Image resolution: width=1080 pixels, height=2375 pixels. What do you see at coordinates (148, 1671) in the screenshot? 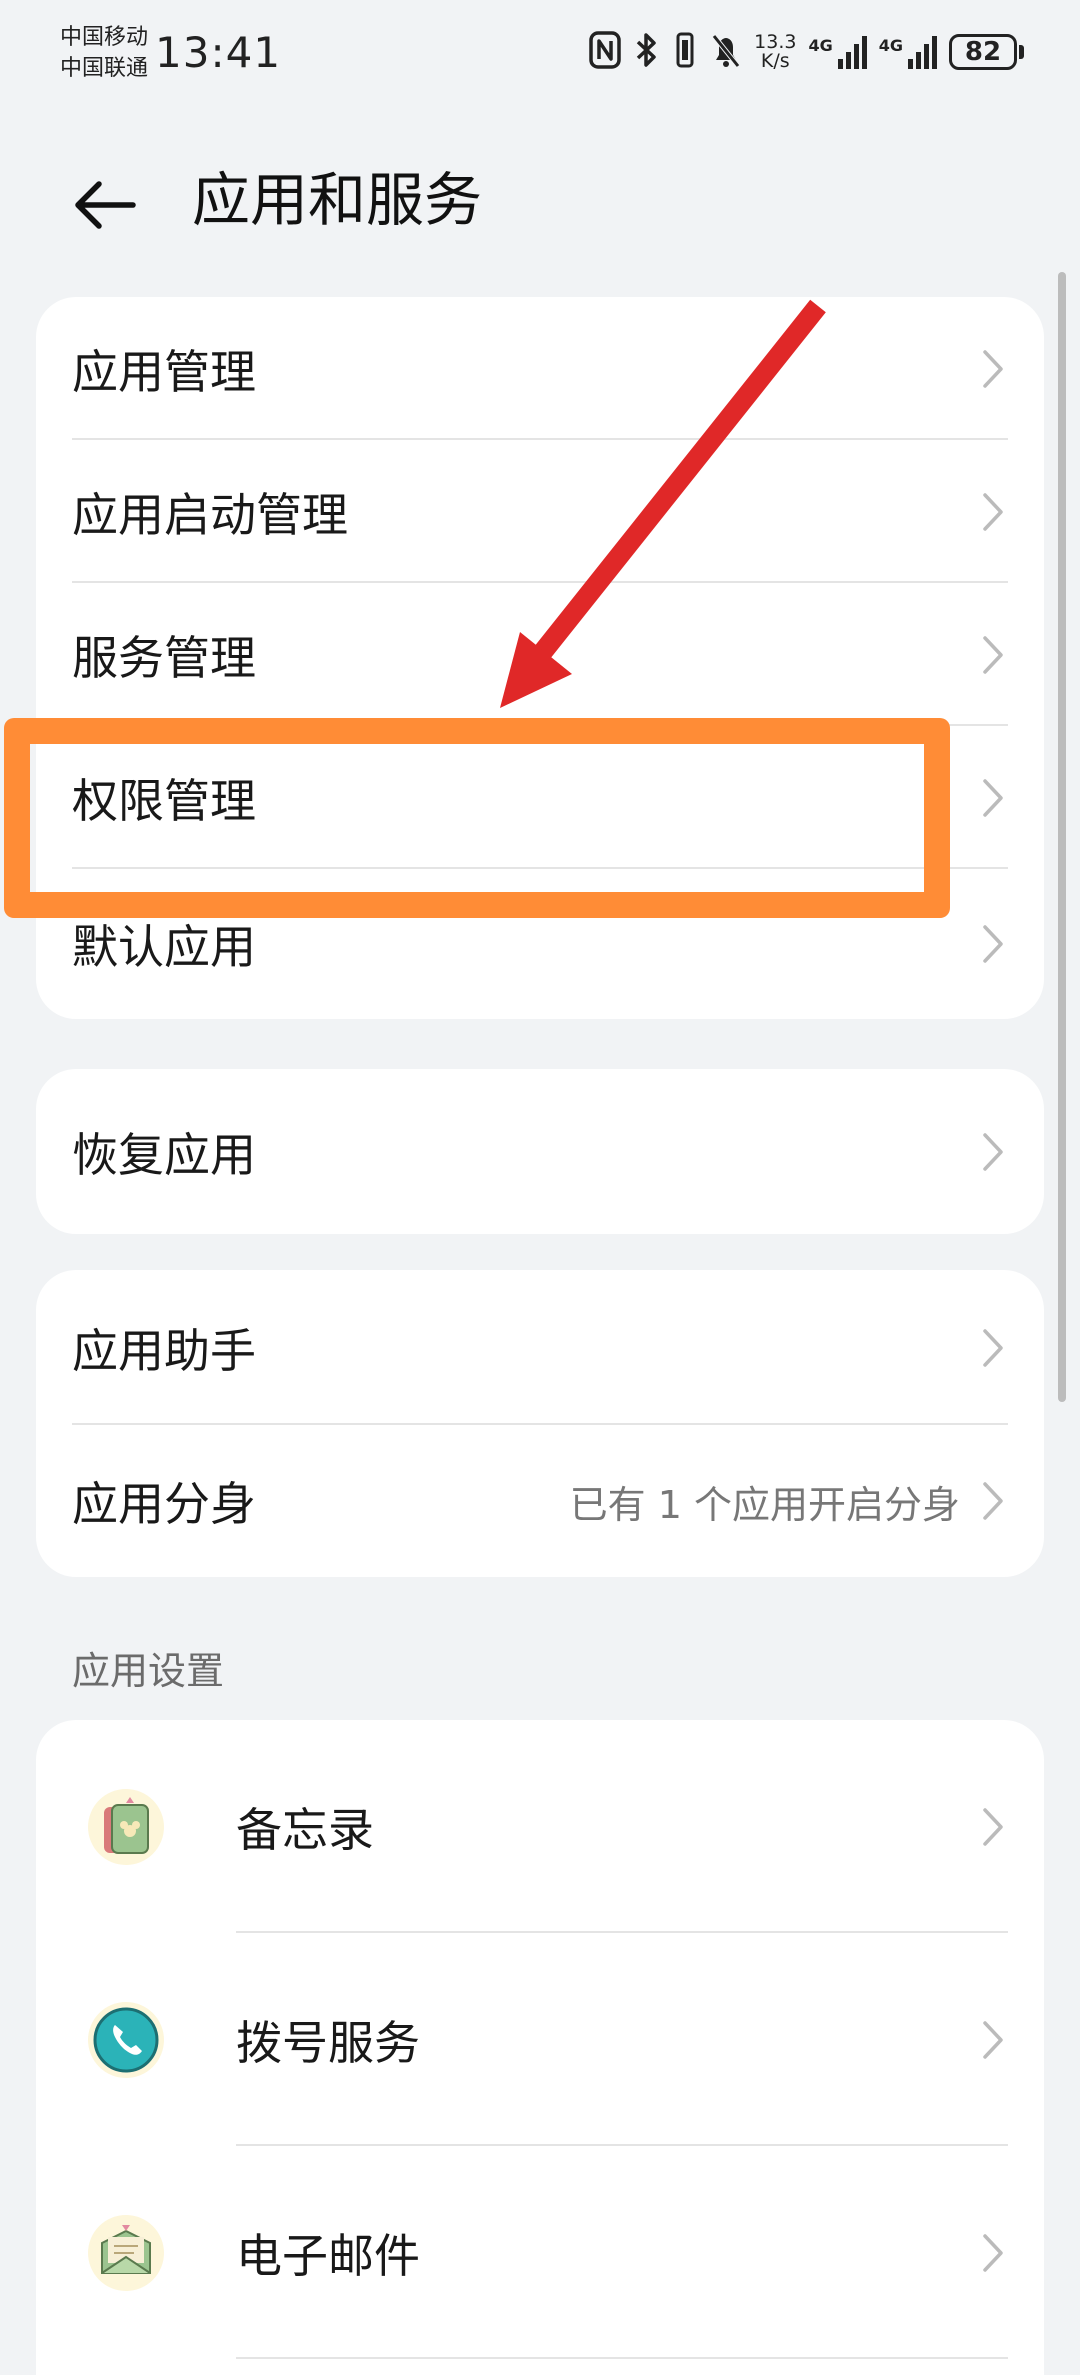
I see `section-title-app-settings: 应用设置` at bounding box center [148, 1671].